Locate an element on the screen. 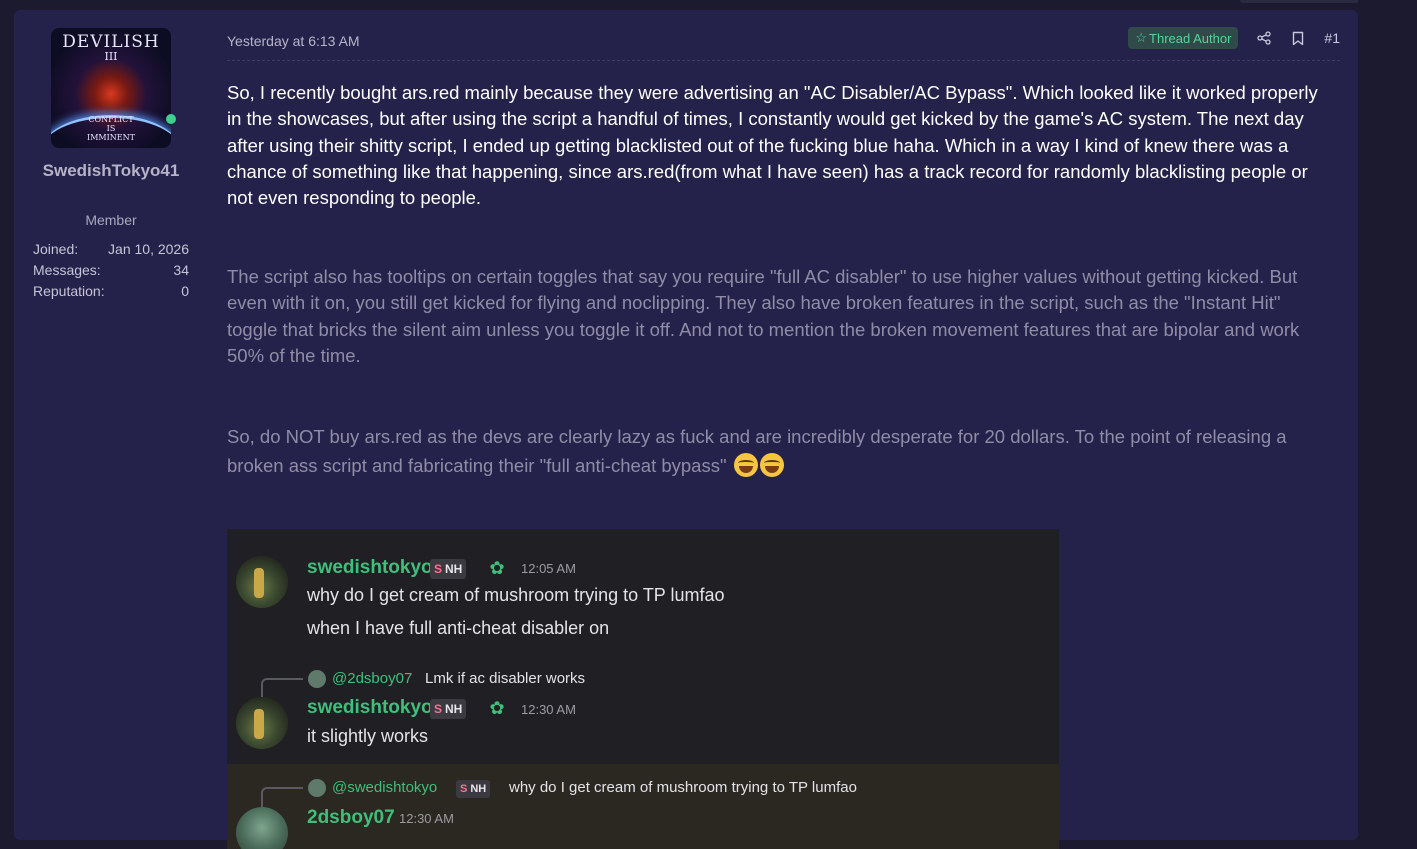 The width and height of the screenshot is (1417, 849). star-icon: ☆ is located at coordinates (1141, 37).